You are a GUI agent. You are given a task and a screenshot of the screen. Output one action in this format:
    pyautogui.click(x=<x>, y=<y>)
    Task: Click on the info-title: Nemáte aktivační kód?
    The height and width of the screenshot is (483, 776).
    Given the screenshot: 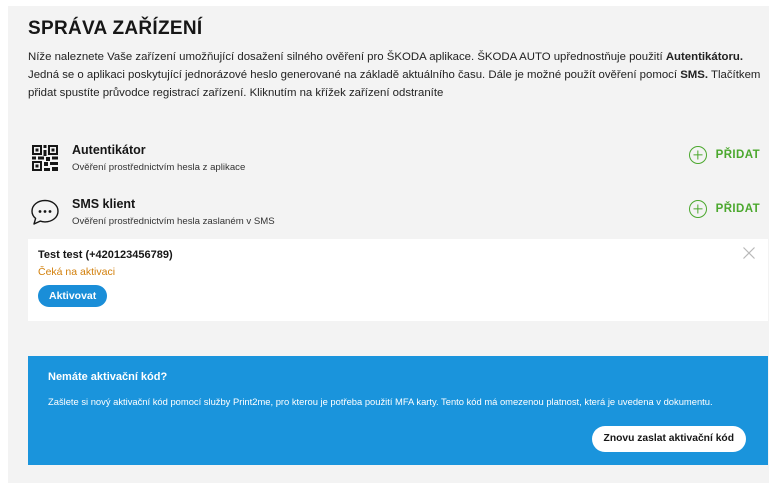 What is the action you would take?
    pyautogui.click(x=108, y=377)
    